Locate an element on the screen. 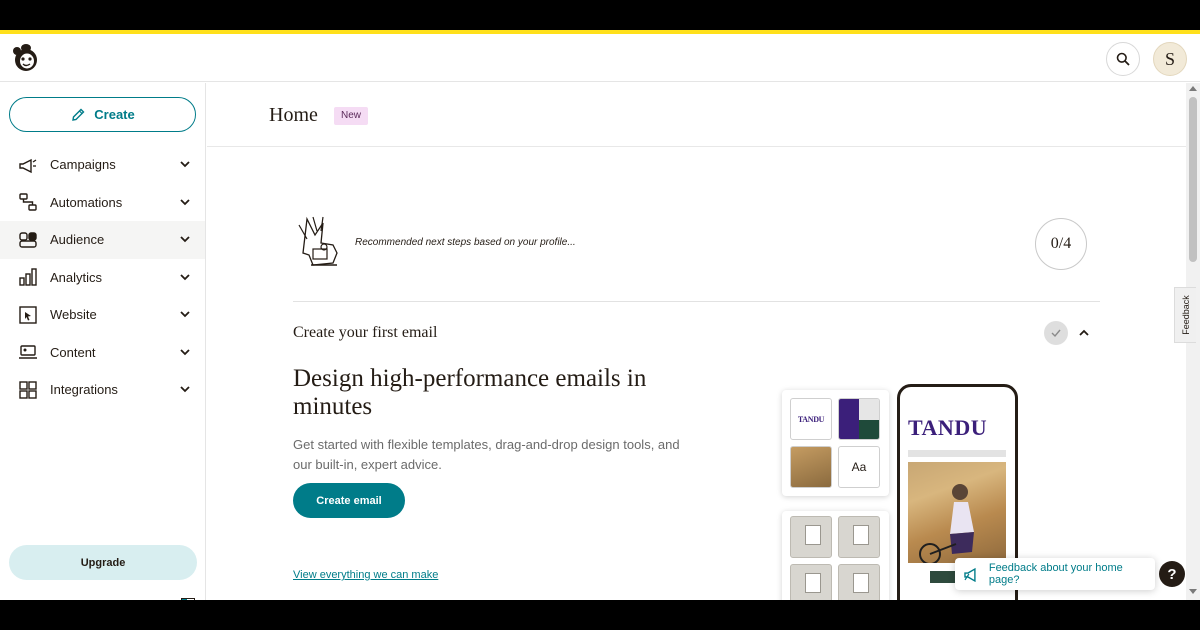 Image resolution: width=1200 pixels, height=630 pixels. check-icon is located at coordinates (1056, 333).